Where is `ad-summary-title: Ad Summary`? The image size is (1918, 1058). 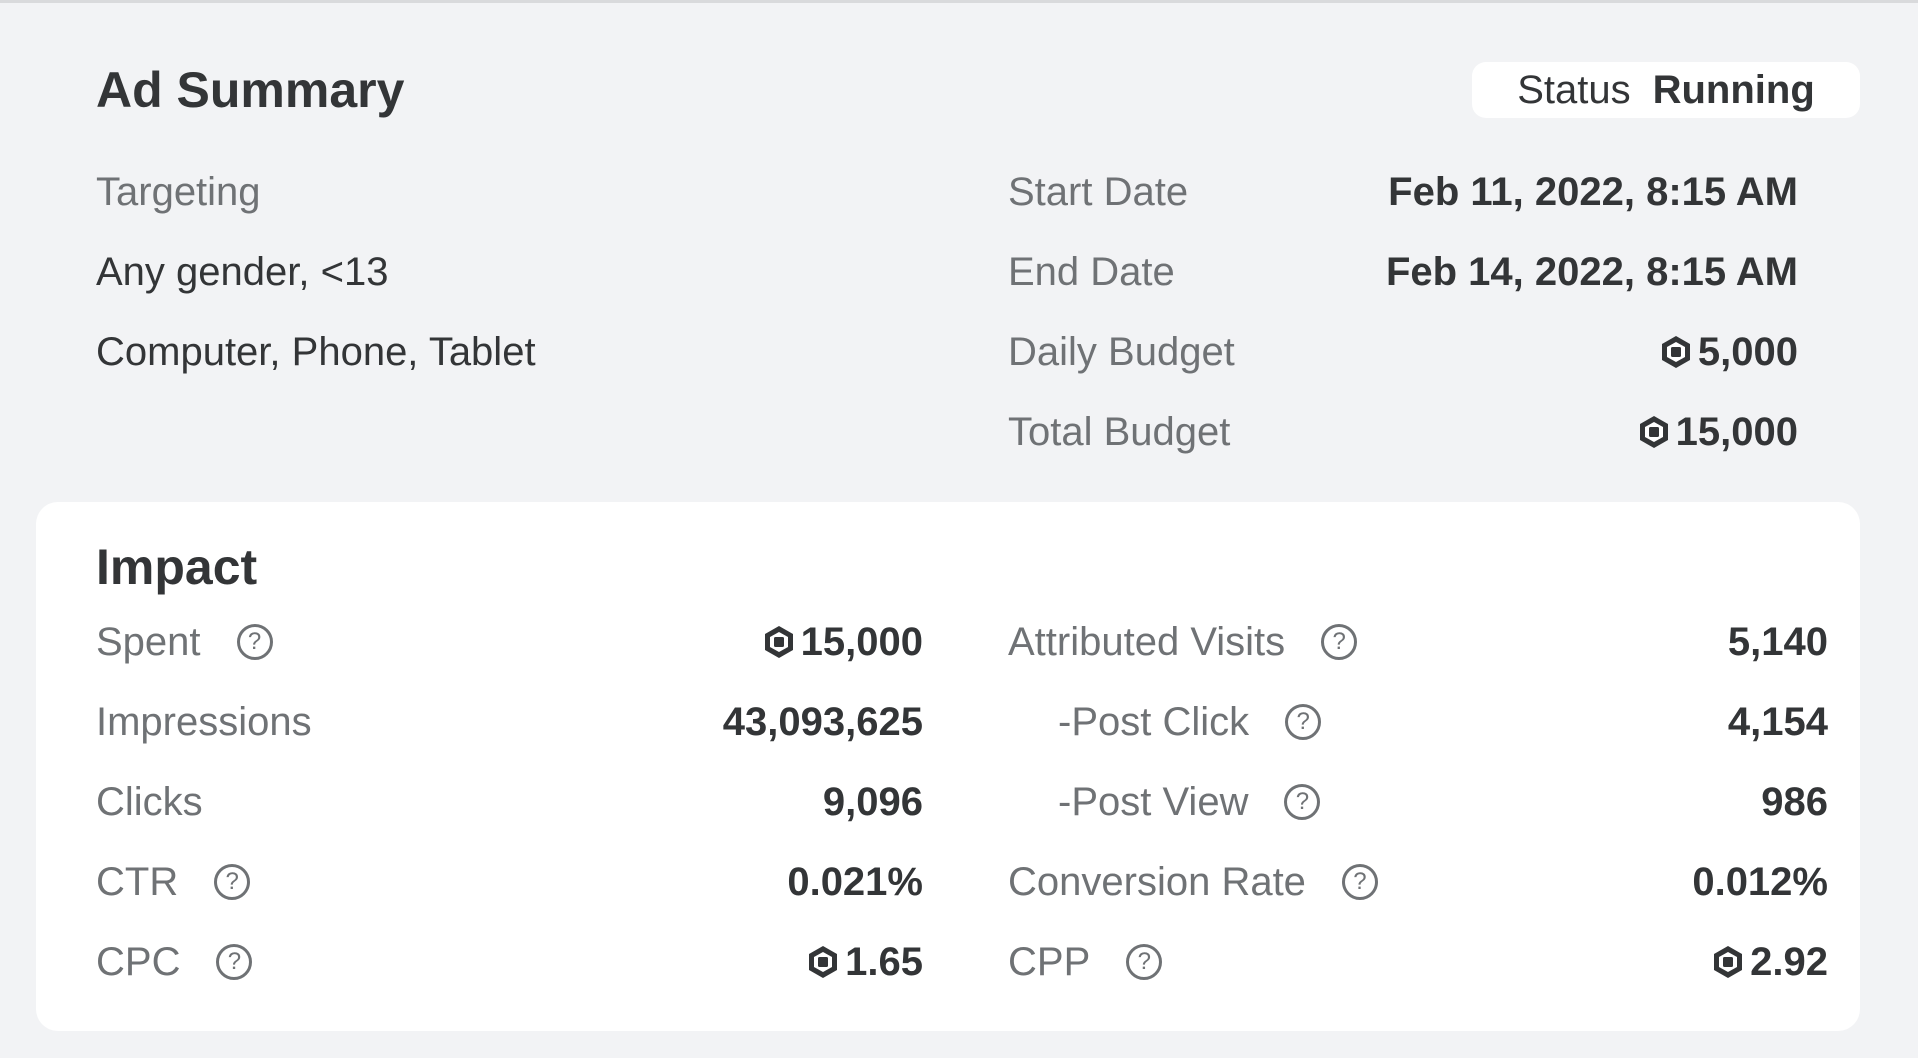
ad-summary-title: Ad Summary is located at coordinates (250, 90).